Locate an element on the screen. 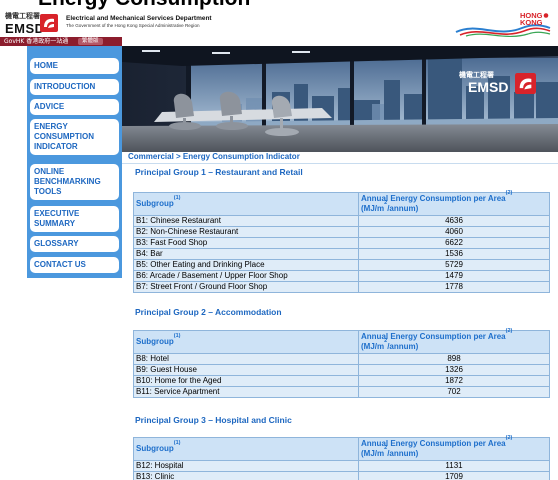 This screenshot has height=480, width=558. subgroup-cell: B2: Non-Chinese Restaurant is located at coordinates (246, 232).